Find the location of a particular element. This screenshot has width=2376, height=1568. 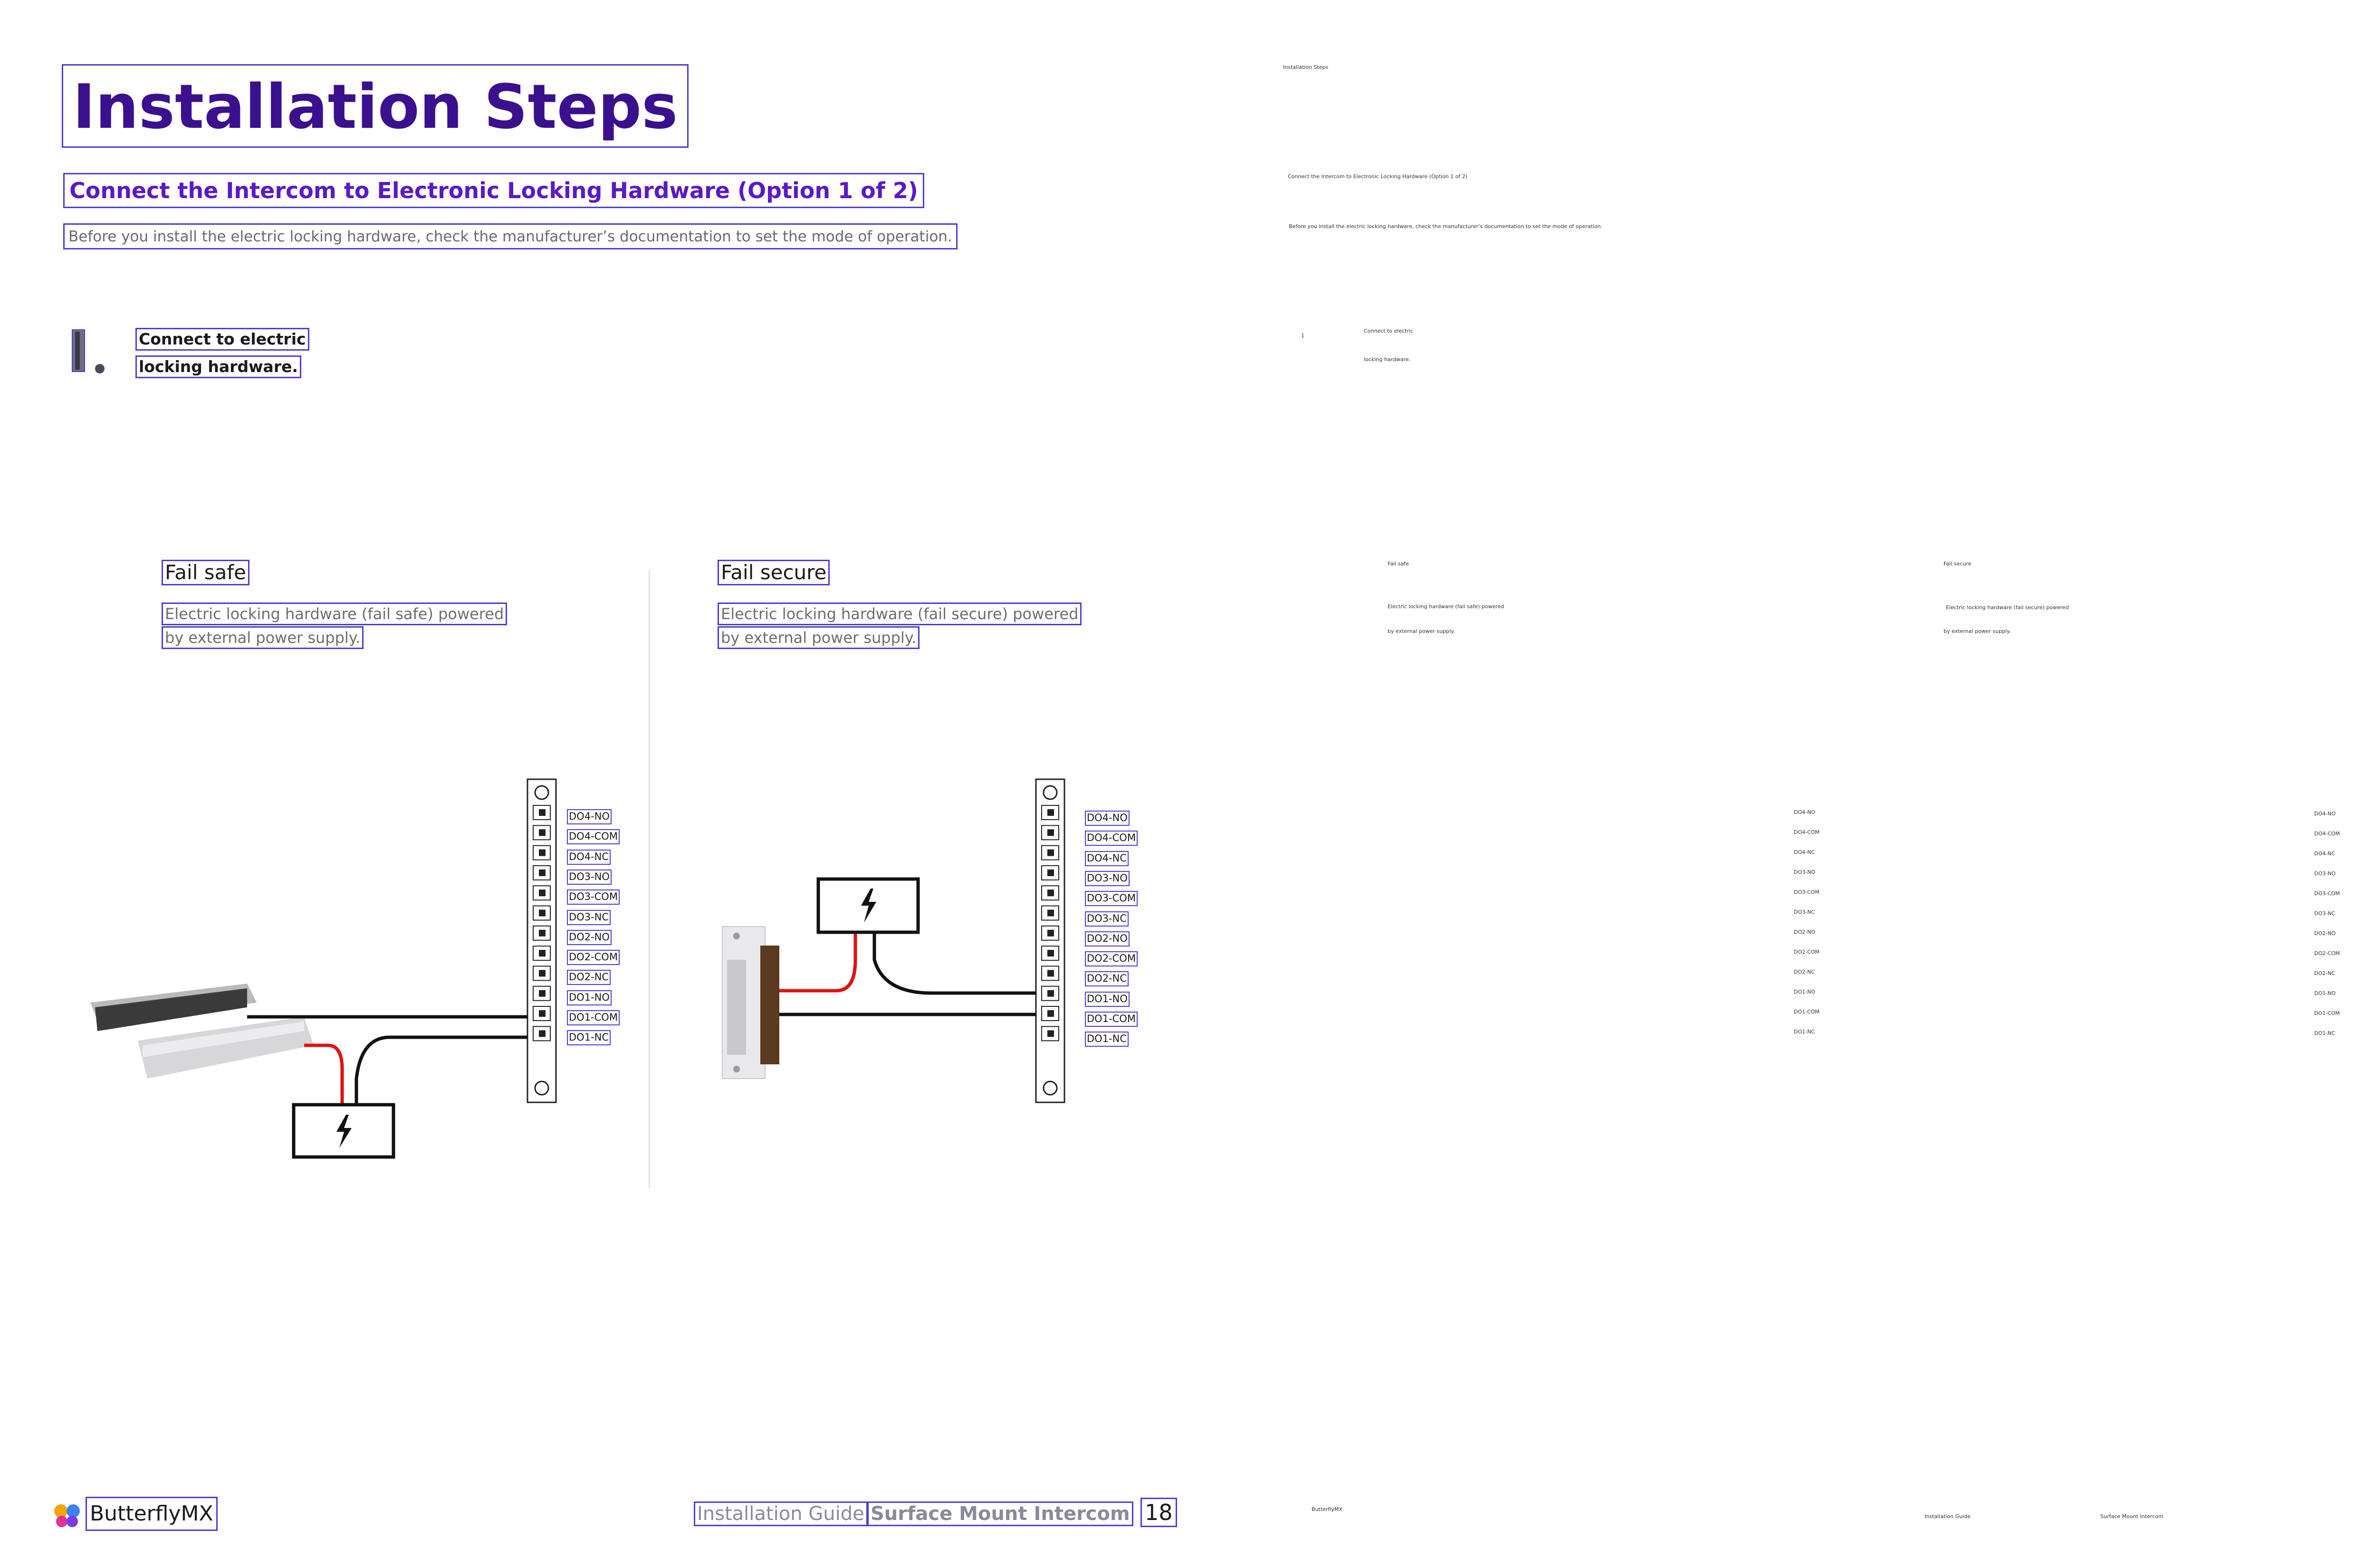

mirror-guide: Installation Guide is located at coordinates (1948, 1516).